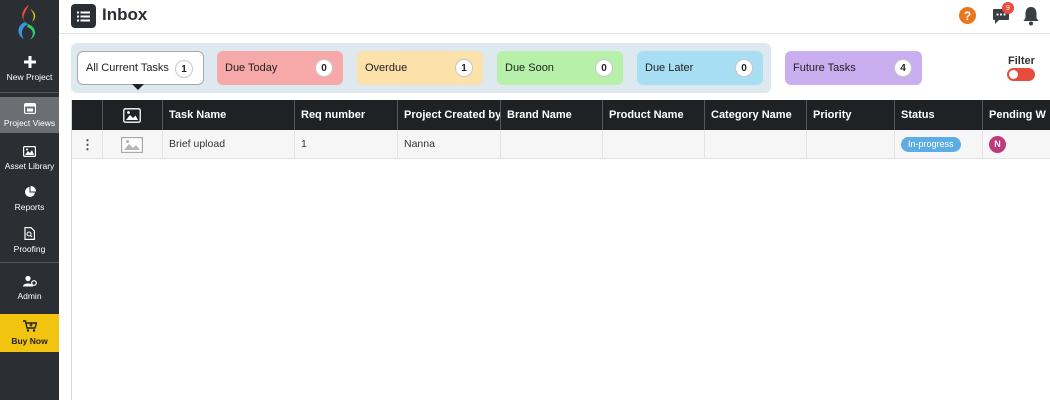 The width and height of the screenshot is (1050, 400). I want to click on column-header-project-created-by: Project Created by, so click(448, 115).